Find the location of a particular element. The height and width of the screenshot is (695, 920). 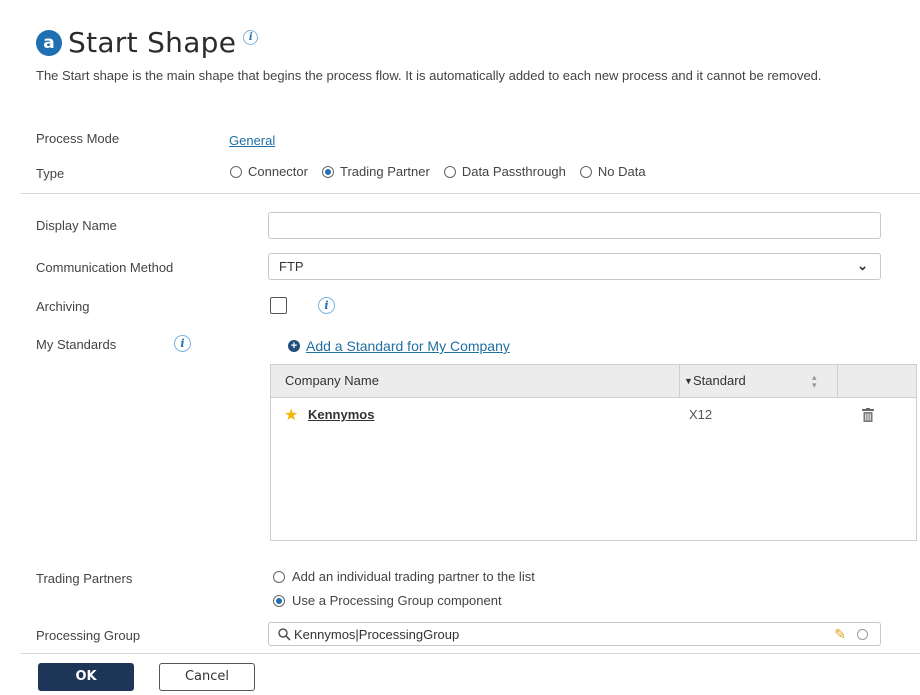

select-value: FTP is located at coordinates (291, 266).